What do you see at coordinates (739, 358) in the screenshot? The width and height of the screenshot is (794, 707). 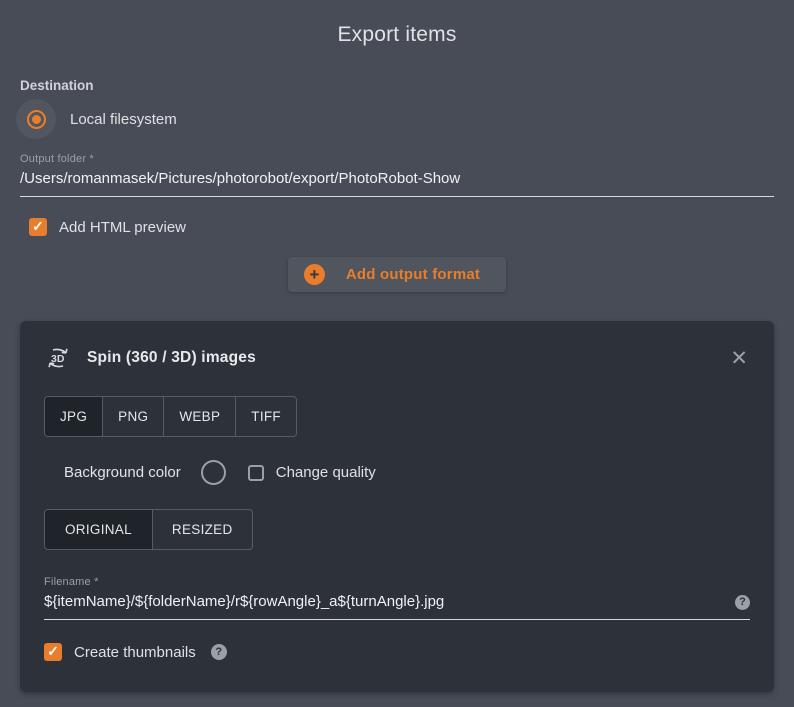 I see `close-icon: ✕` at bounding box center [739, 358].